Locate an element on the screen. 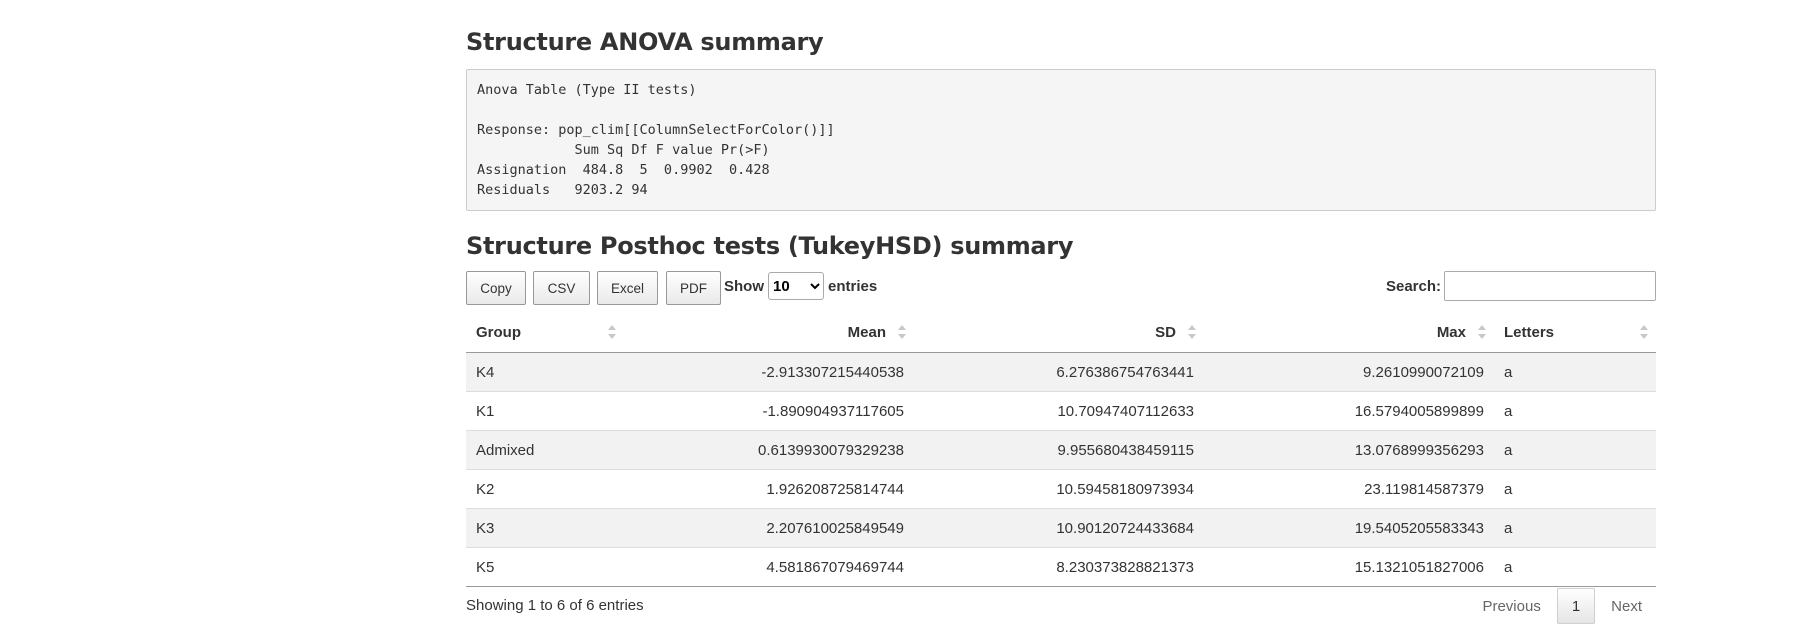 The image size is (1815, 637). page-length-control: Show 10 entries is located at coordinates (800, 286).